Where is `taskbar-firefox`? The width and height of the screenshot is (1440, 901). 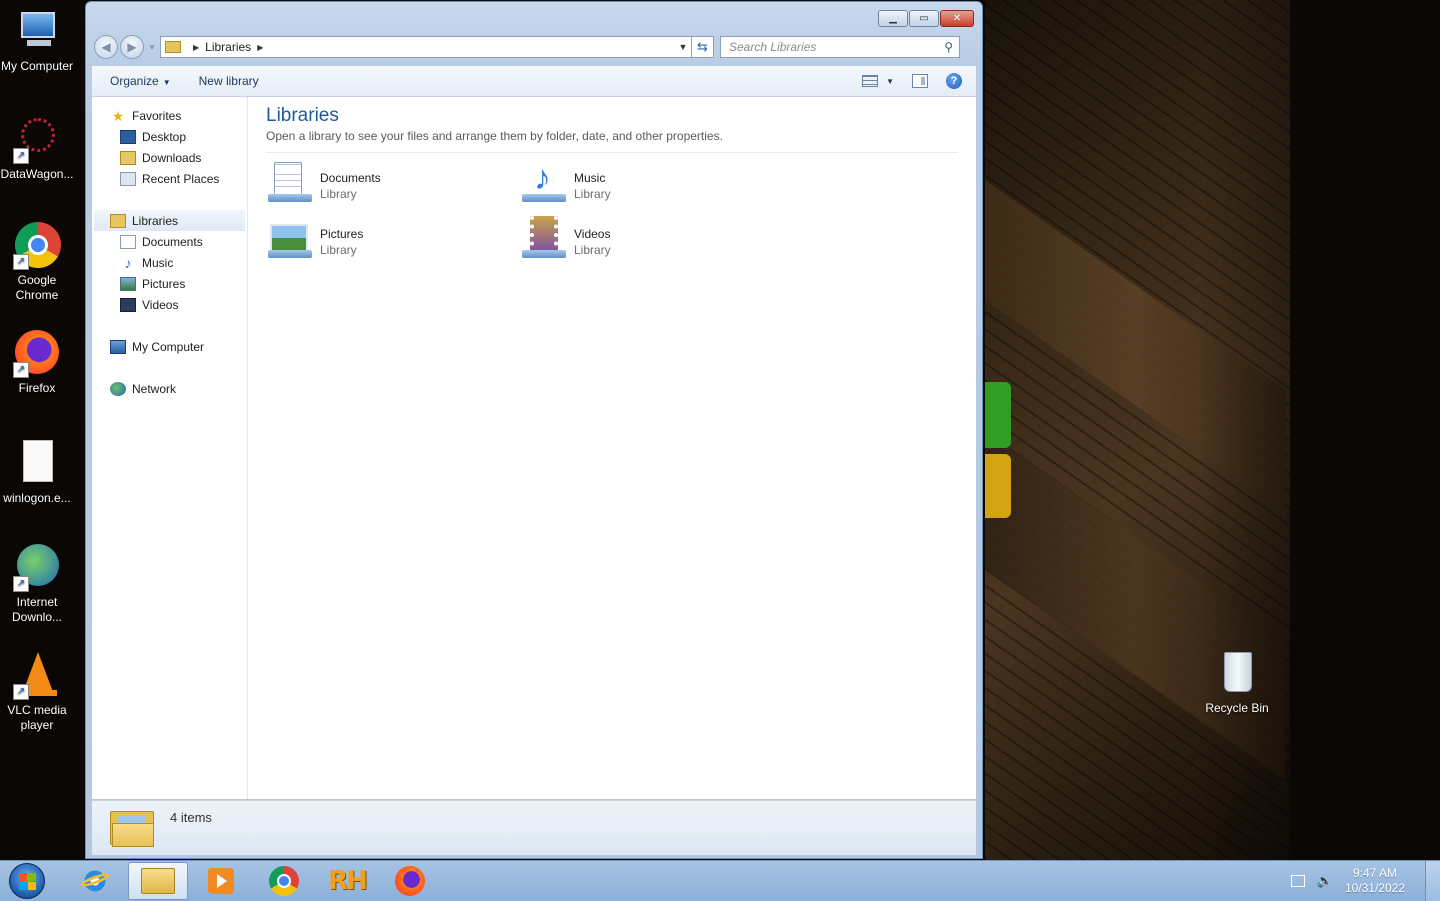
taskbar-firefox is located at coordinates (410, 881).